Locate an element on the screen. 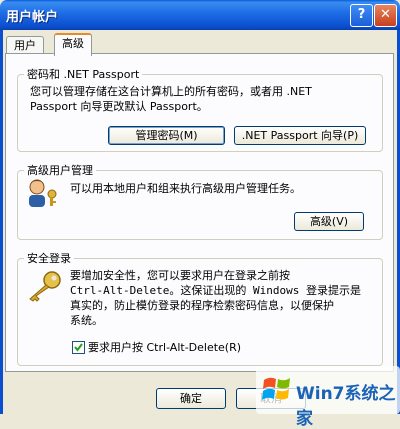 This screenshot has height=429, width=400. watermark: Win7系统之家 is located at coordinates (328, 397).